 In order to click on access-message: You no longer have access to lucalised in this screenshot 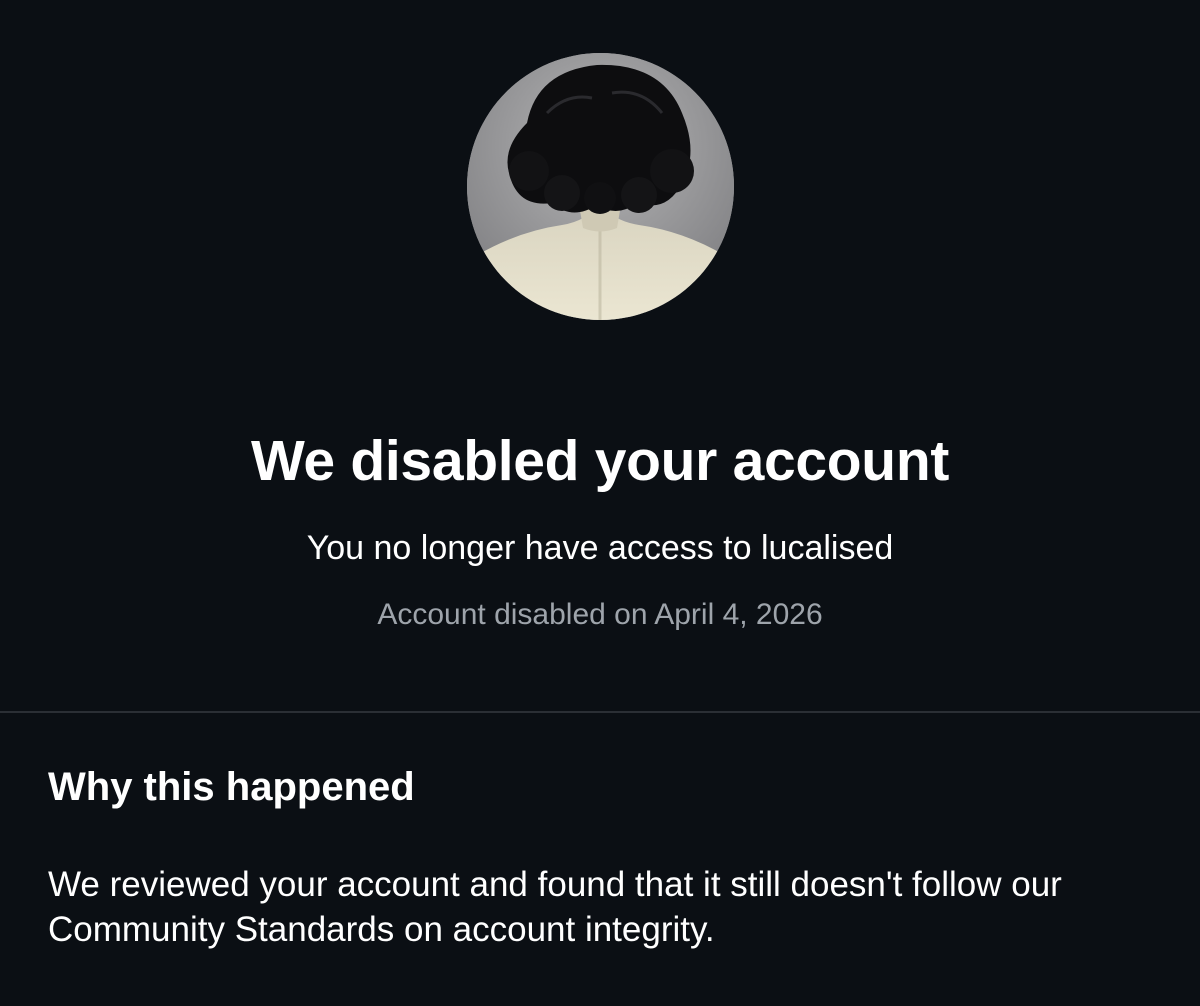, I will do `click(600, 548)`.